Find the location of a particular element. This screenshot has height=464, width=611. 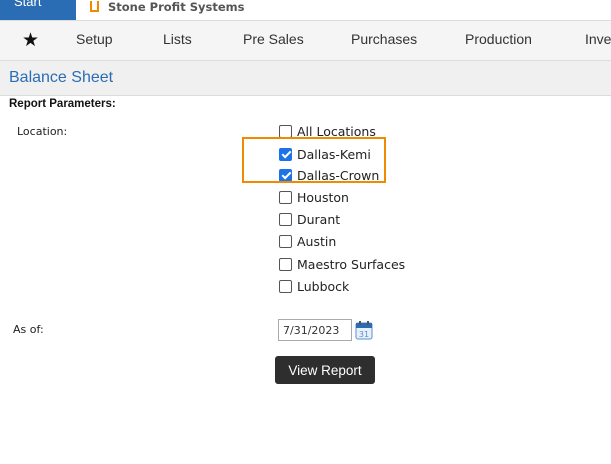

favorites-star-icon: ★ is located at coordinates (30, 40).